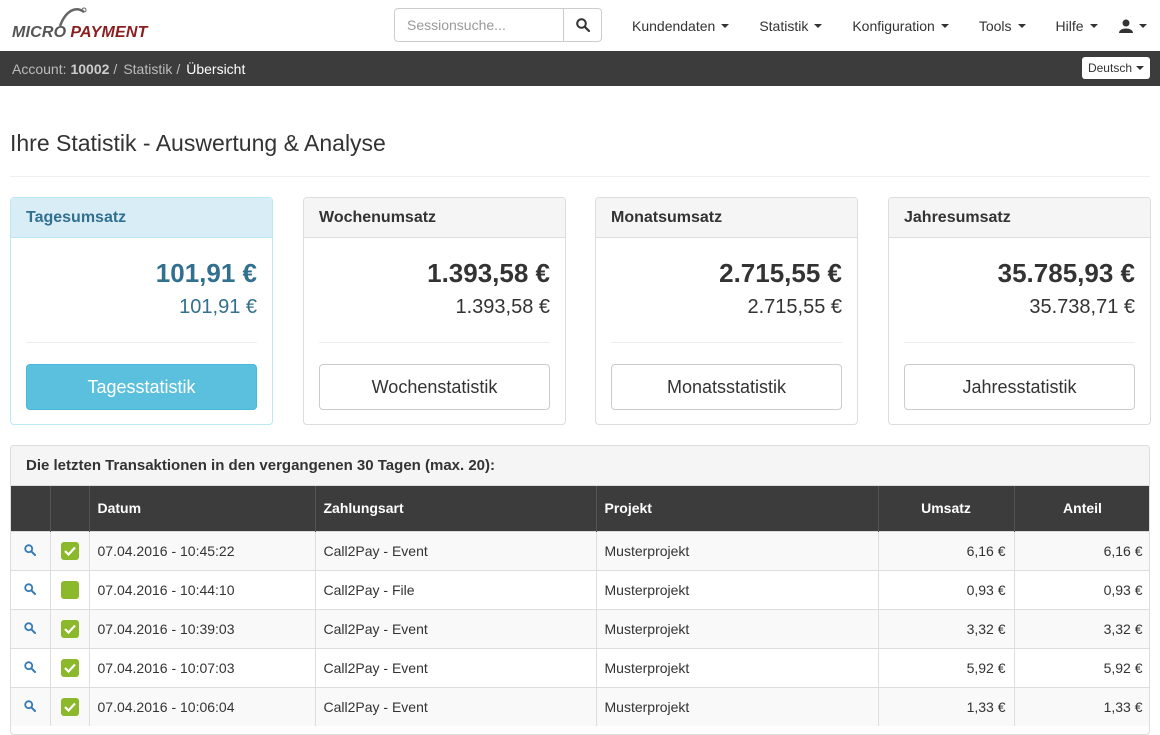 This screenshot has width=1160, height=735. What do you see at coordinates (900, 25) in the screenshot?
I see `menu-konfiguration: Konfiguration` at bounding box center [900, 25].